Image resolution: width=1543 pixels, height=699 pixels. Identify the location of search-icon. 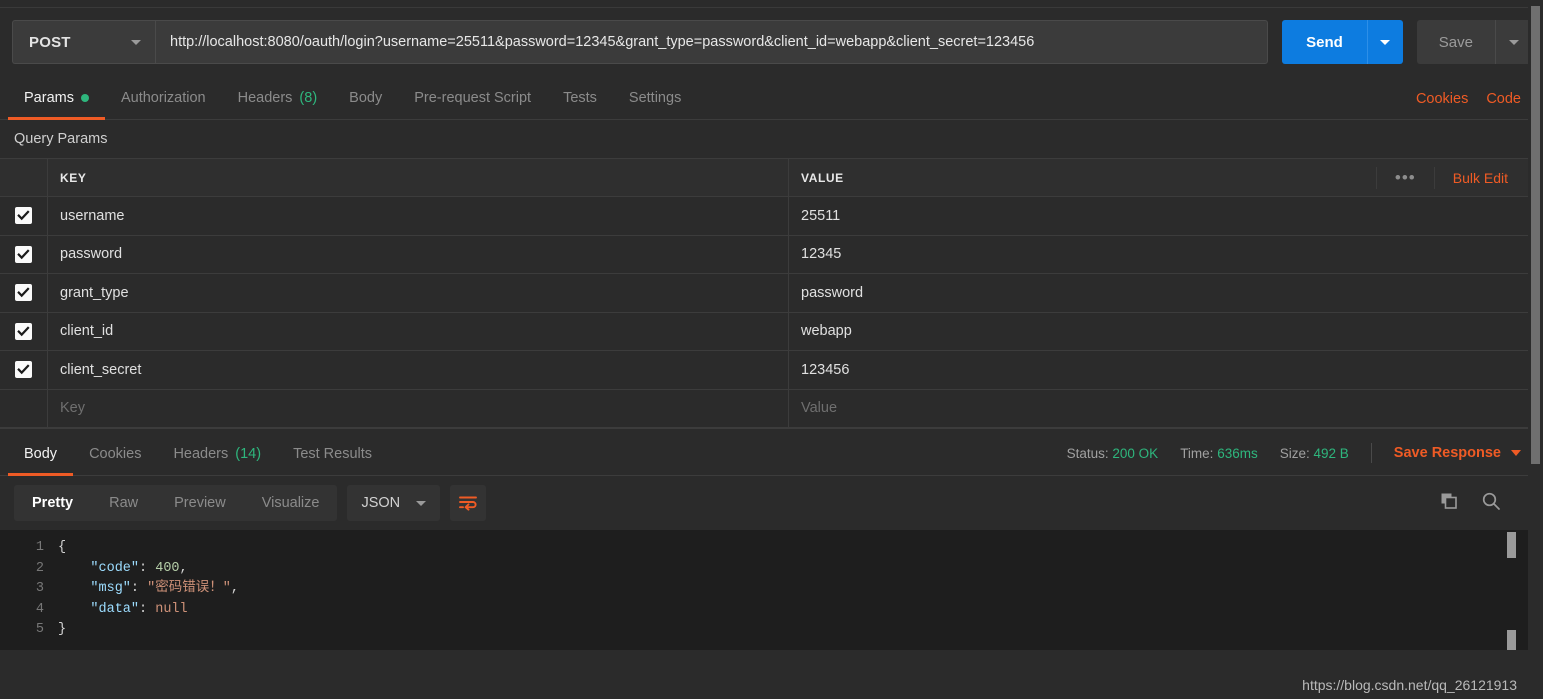
(1491, 501).